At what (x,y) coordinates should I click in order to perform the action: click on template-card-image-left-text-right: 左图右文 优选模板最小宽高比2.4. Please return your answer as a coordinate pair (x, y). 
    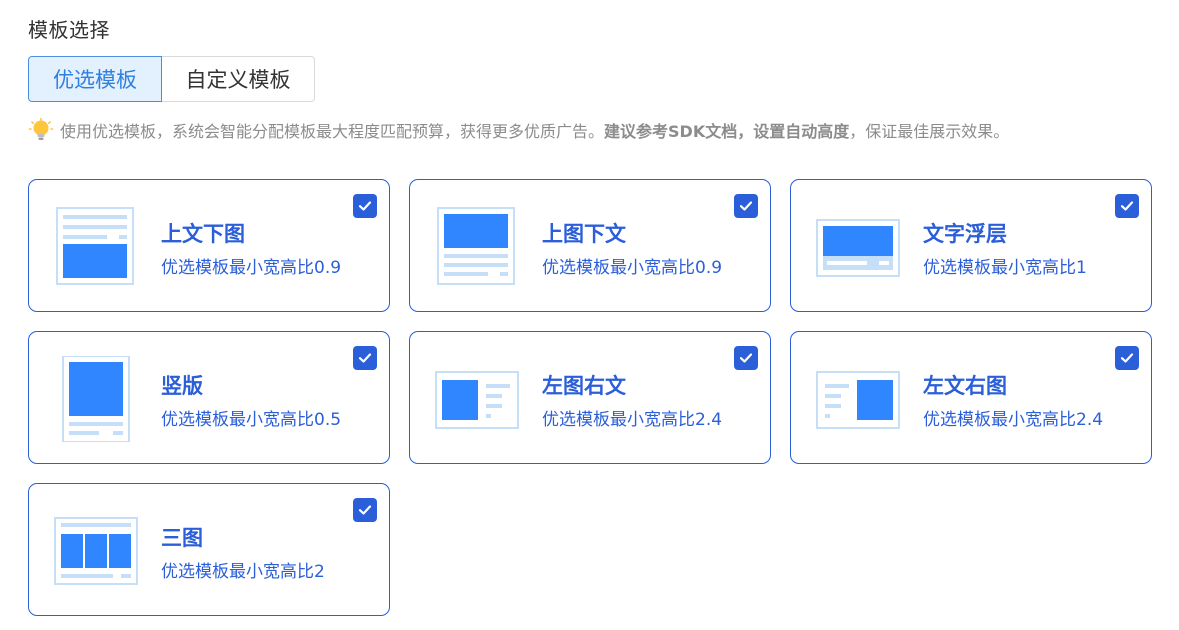
    Looking at the image, I should click on (590, 397).